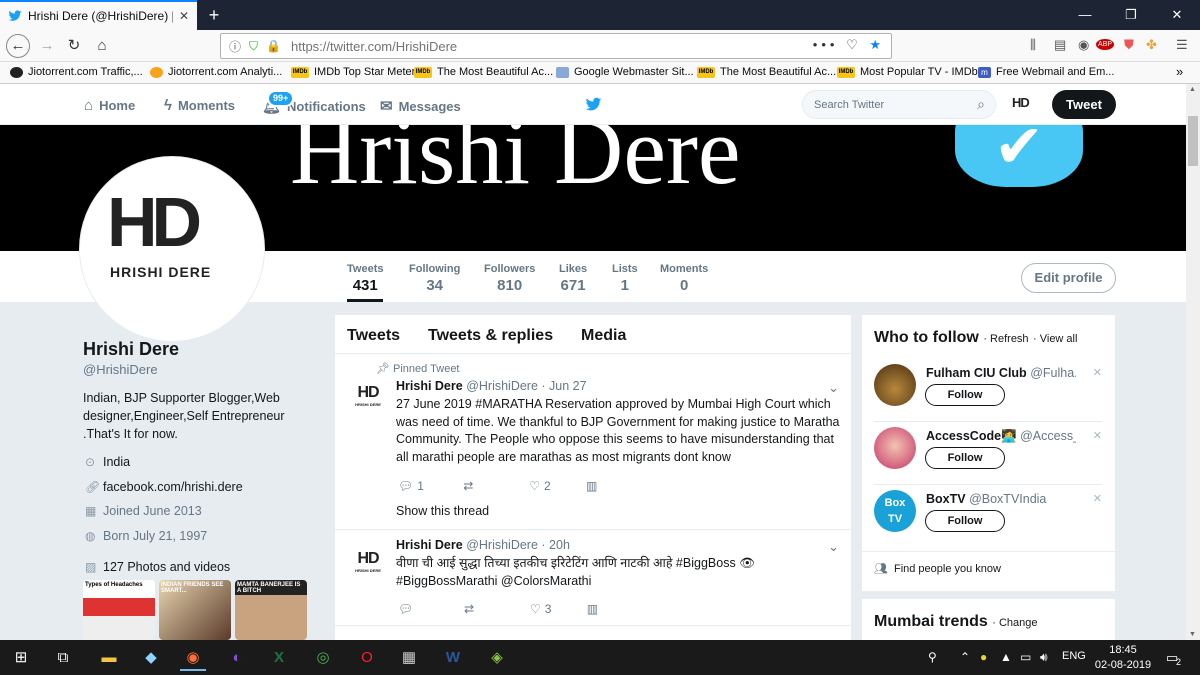 This screenshot has height=675, width=1200. What do you see at coordinates (1084, 104) in the screenshot?
I see `tweet-button: Tweet` at bounding box center [1084, 104].